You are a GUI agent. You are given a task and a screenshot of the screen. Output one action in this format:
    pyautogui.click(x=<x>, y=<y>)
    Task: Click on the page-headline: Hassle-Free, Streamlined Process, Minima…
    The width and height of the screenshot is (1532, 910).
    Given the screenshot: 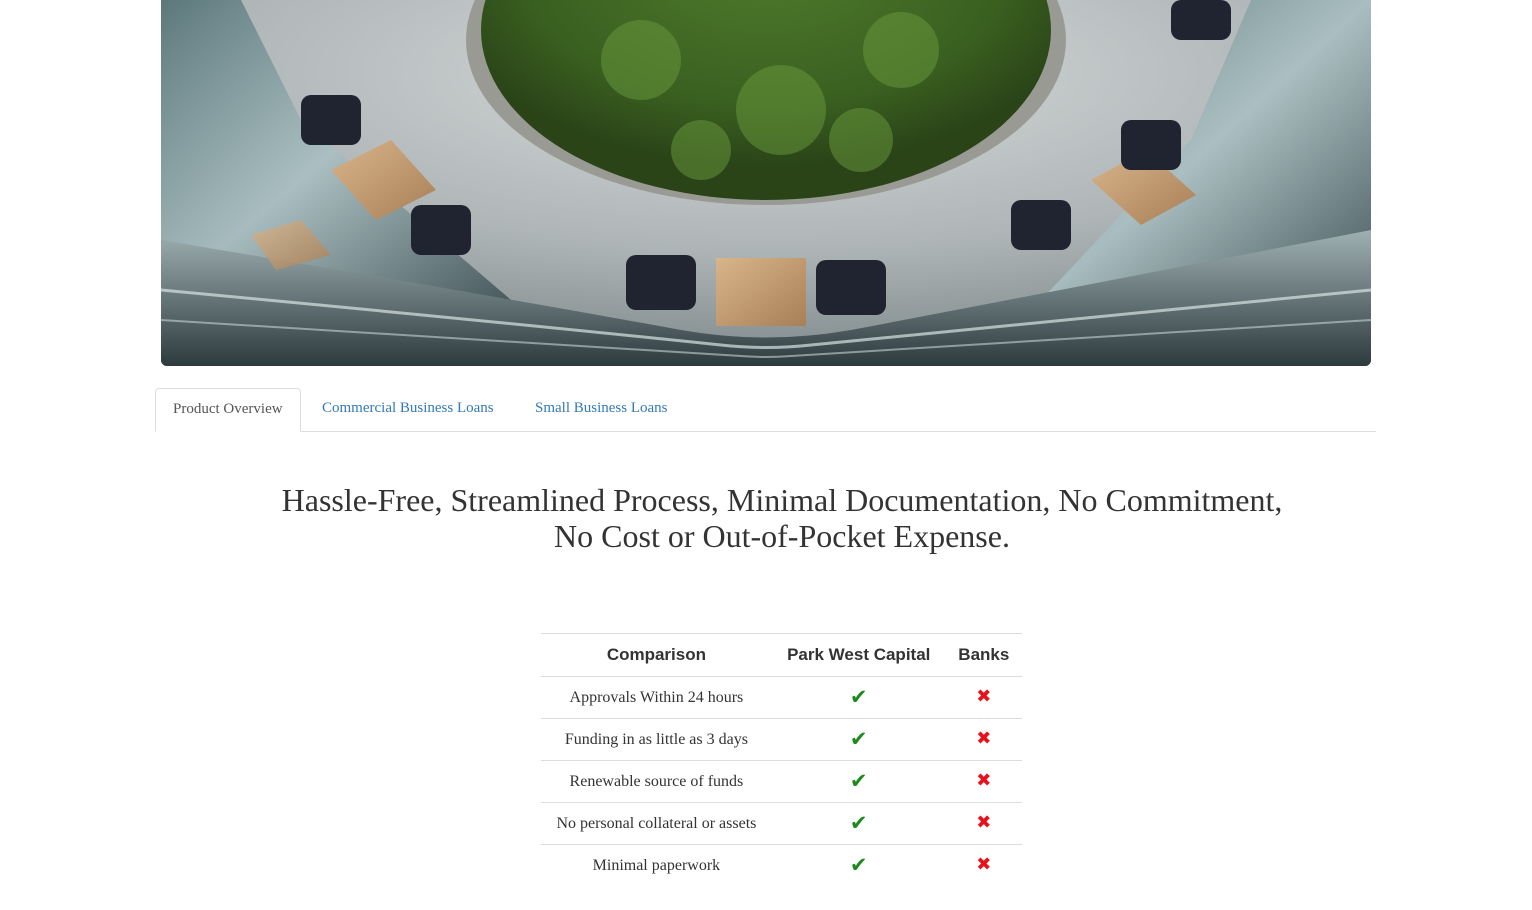 What is the action you would take?
    pyautogui.click(x=782, y=518)
    